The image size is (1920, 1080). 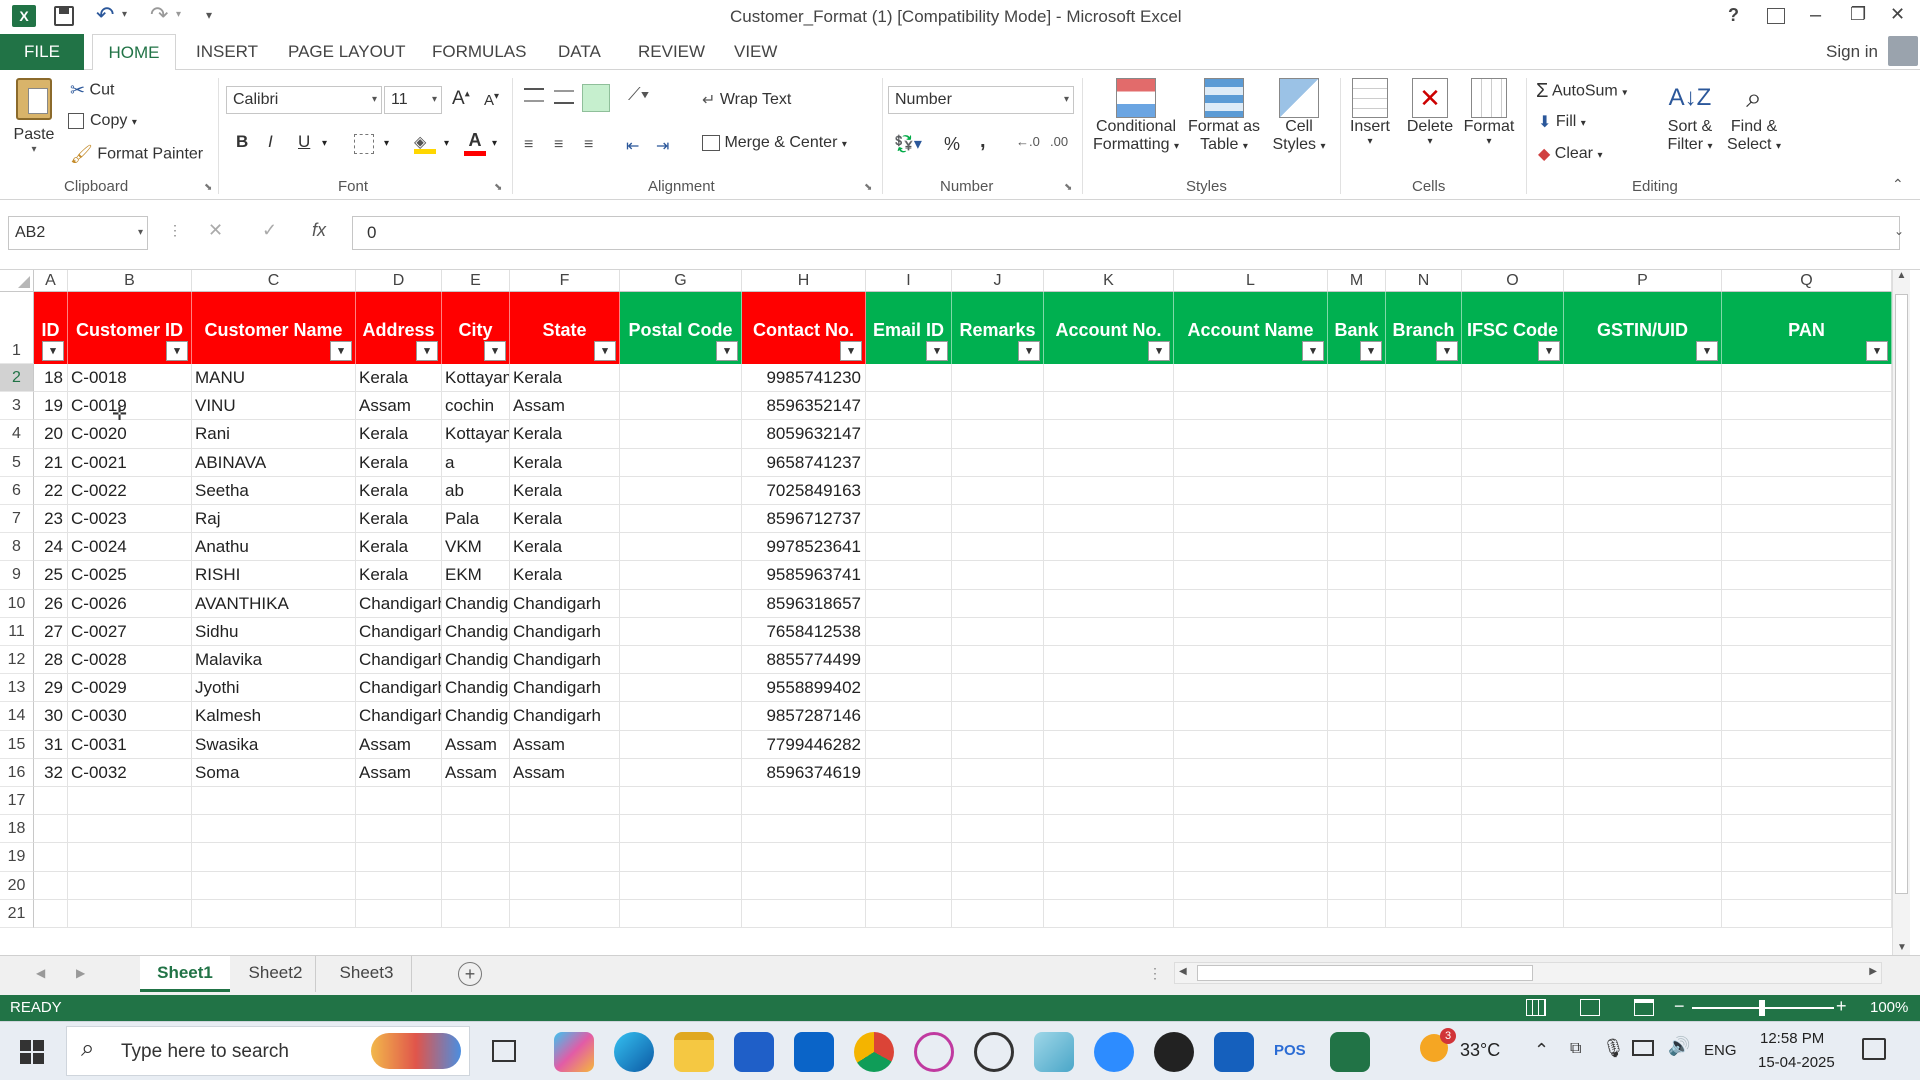 I want to click on align-left-icon: ≡, so click(x=528, y=145).